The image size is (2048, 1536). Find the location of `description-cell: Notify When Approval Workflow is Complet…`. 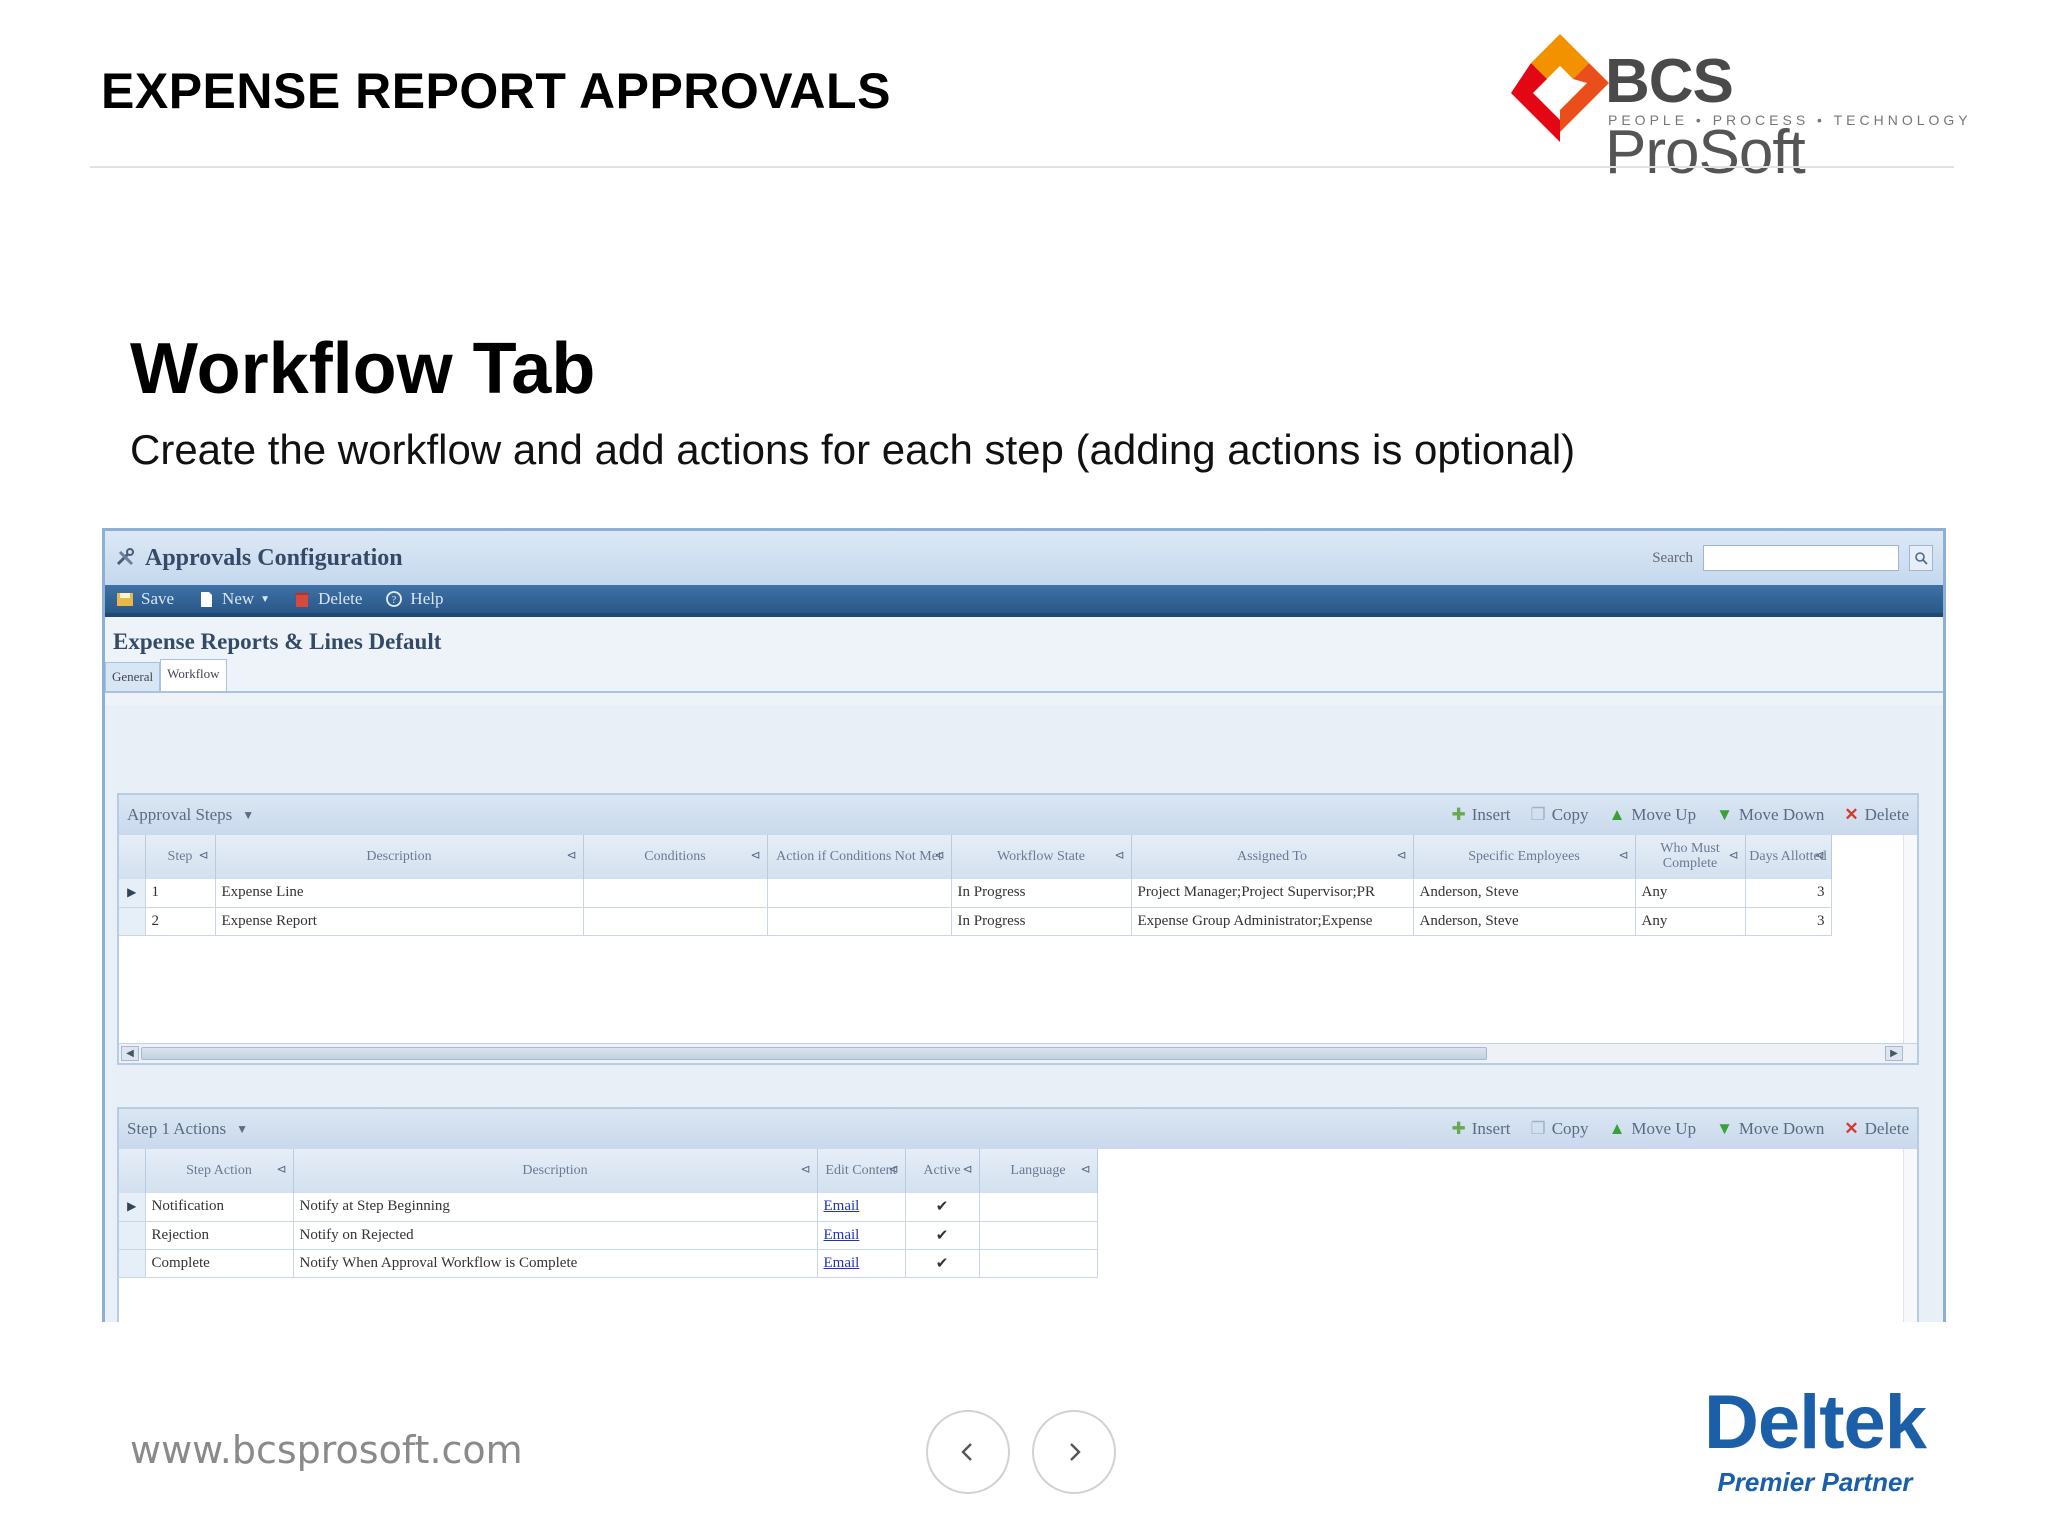

description-cell: Notify When Approval Workflow is Complet… is located at coordinates (555, 1263).